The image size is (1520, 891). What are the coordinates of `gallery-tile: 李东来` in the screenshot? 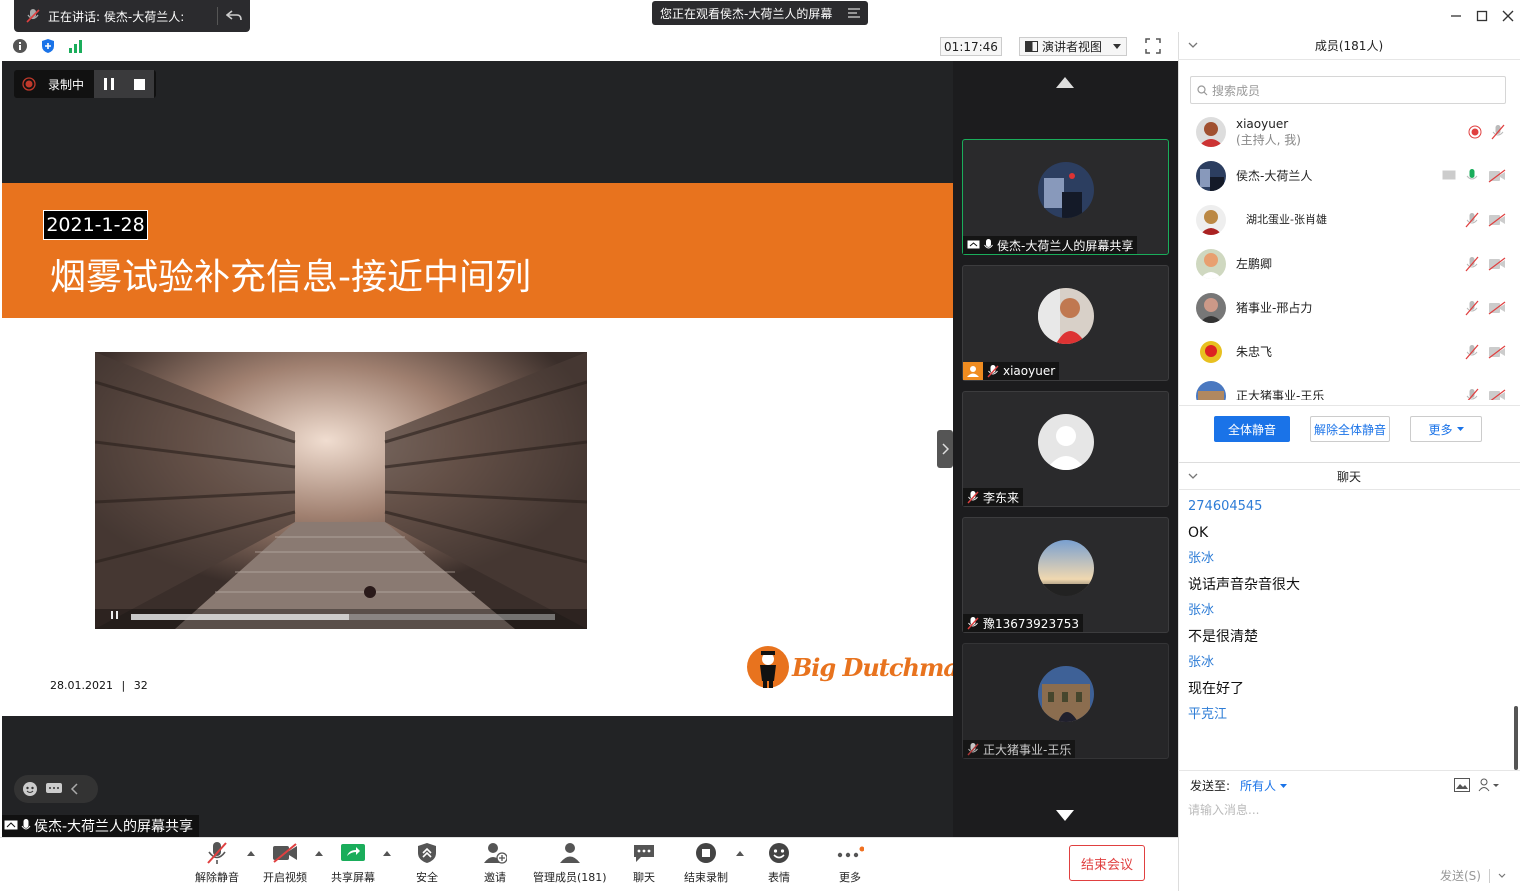 It's located at (1065, 449).